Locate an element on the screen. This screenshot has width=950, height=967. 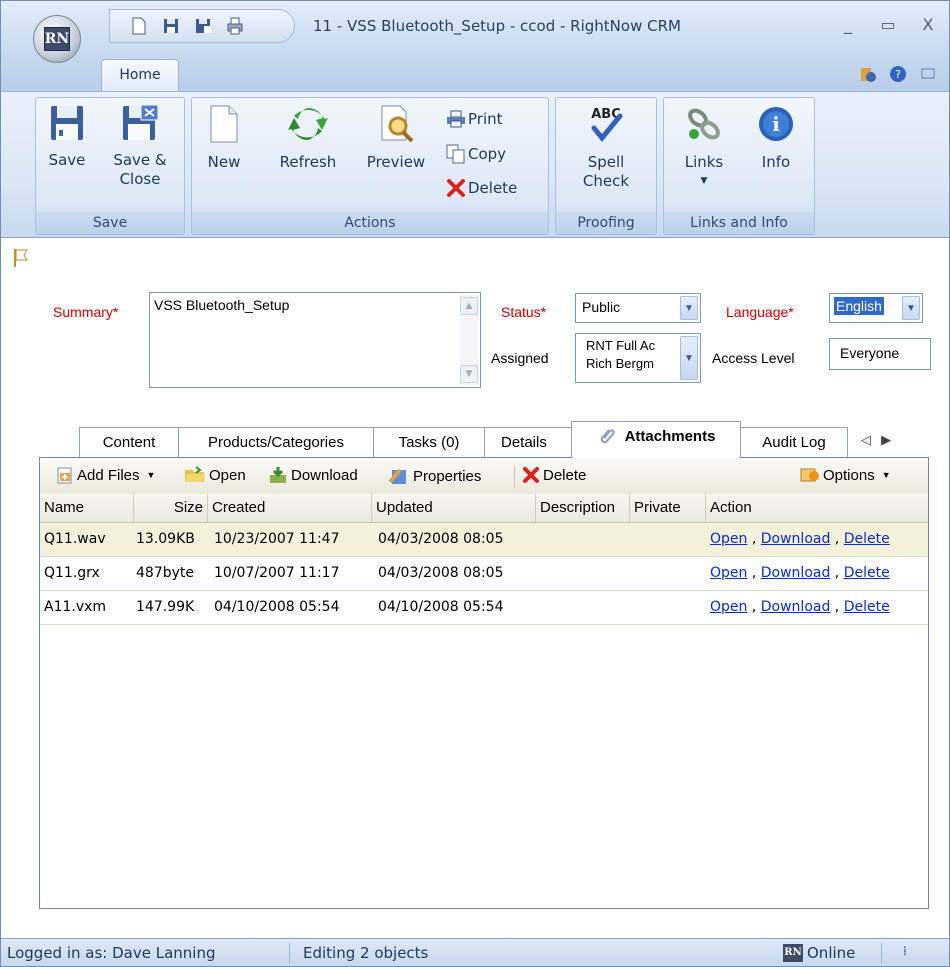
ribbon-group-proofing: ABC Spell Check Proofing is located at coordinates (606, 166).